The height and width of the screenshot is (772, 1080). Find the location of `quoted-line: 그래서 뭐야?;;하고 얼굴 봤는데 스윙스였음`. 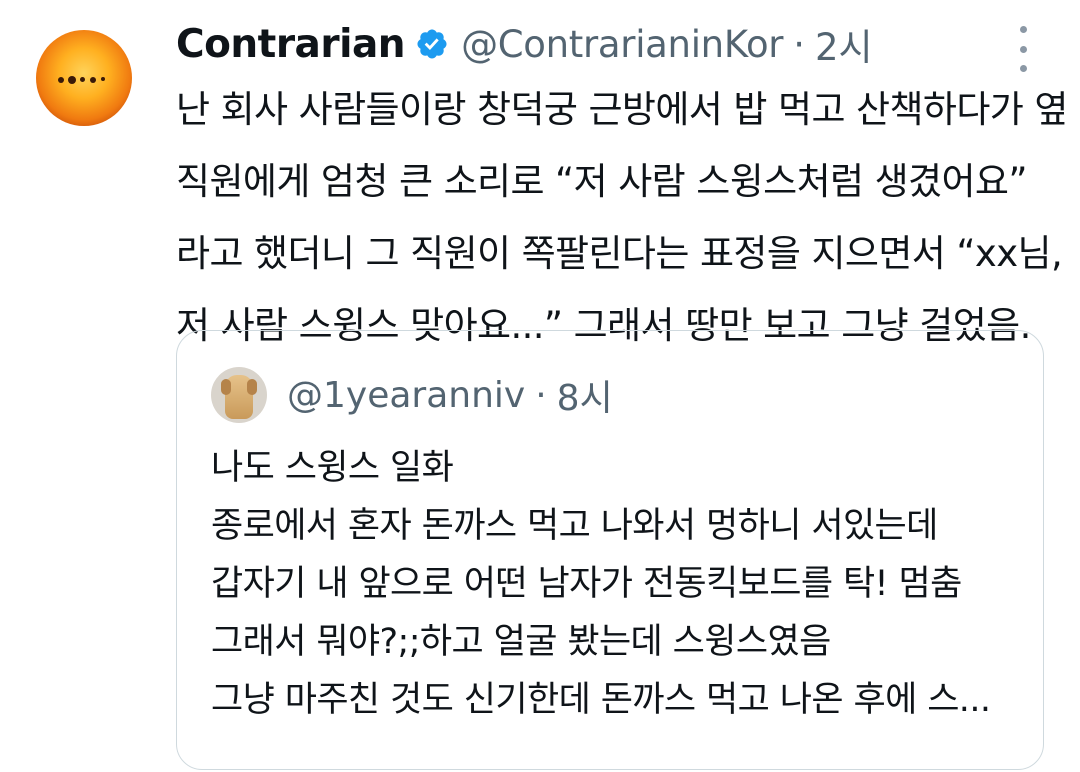

quoted-line: 그래서 뭐야?;;하고 얼굴 봤는데 스윙스였음 is located at coordinates (521, 642).